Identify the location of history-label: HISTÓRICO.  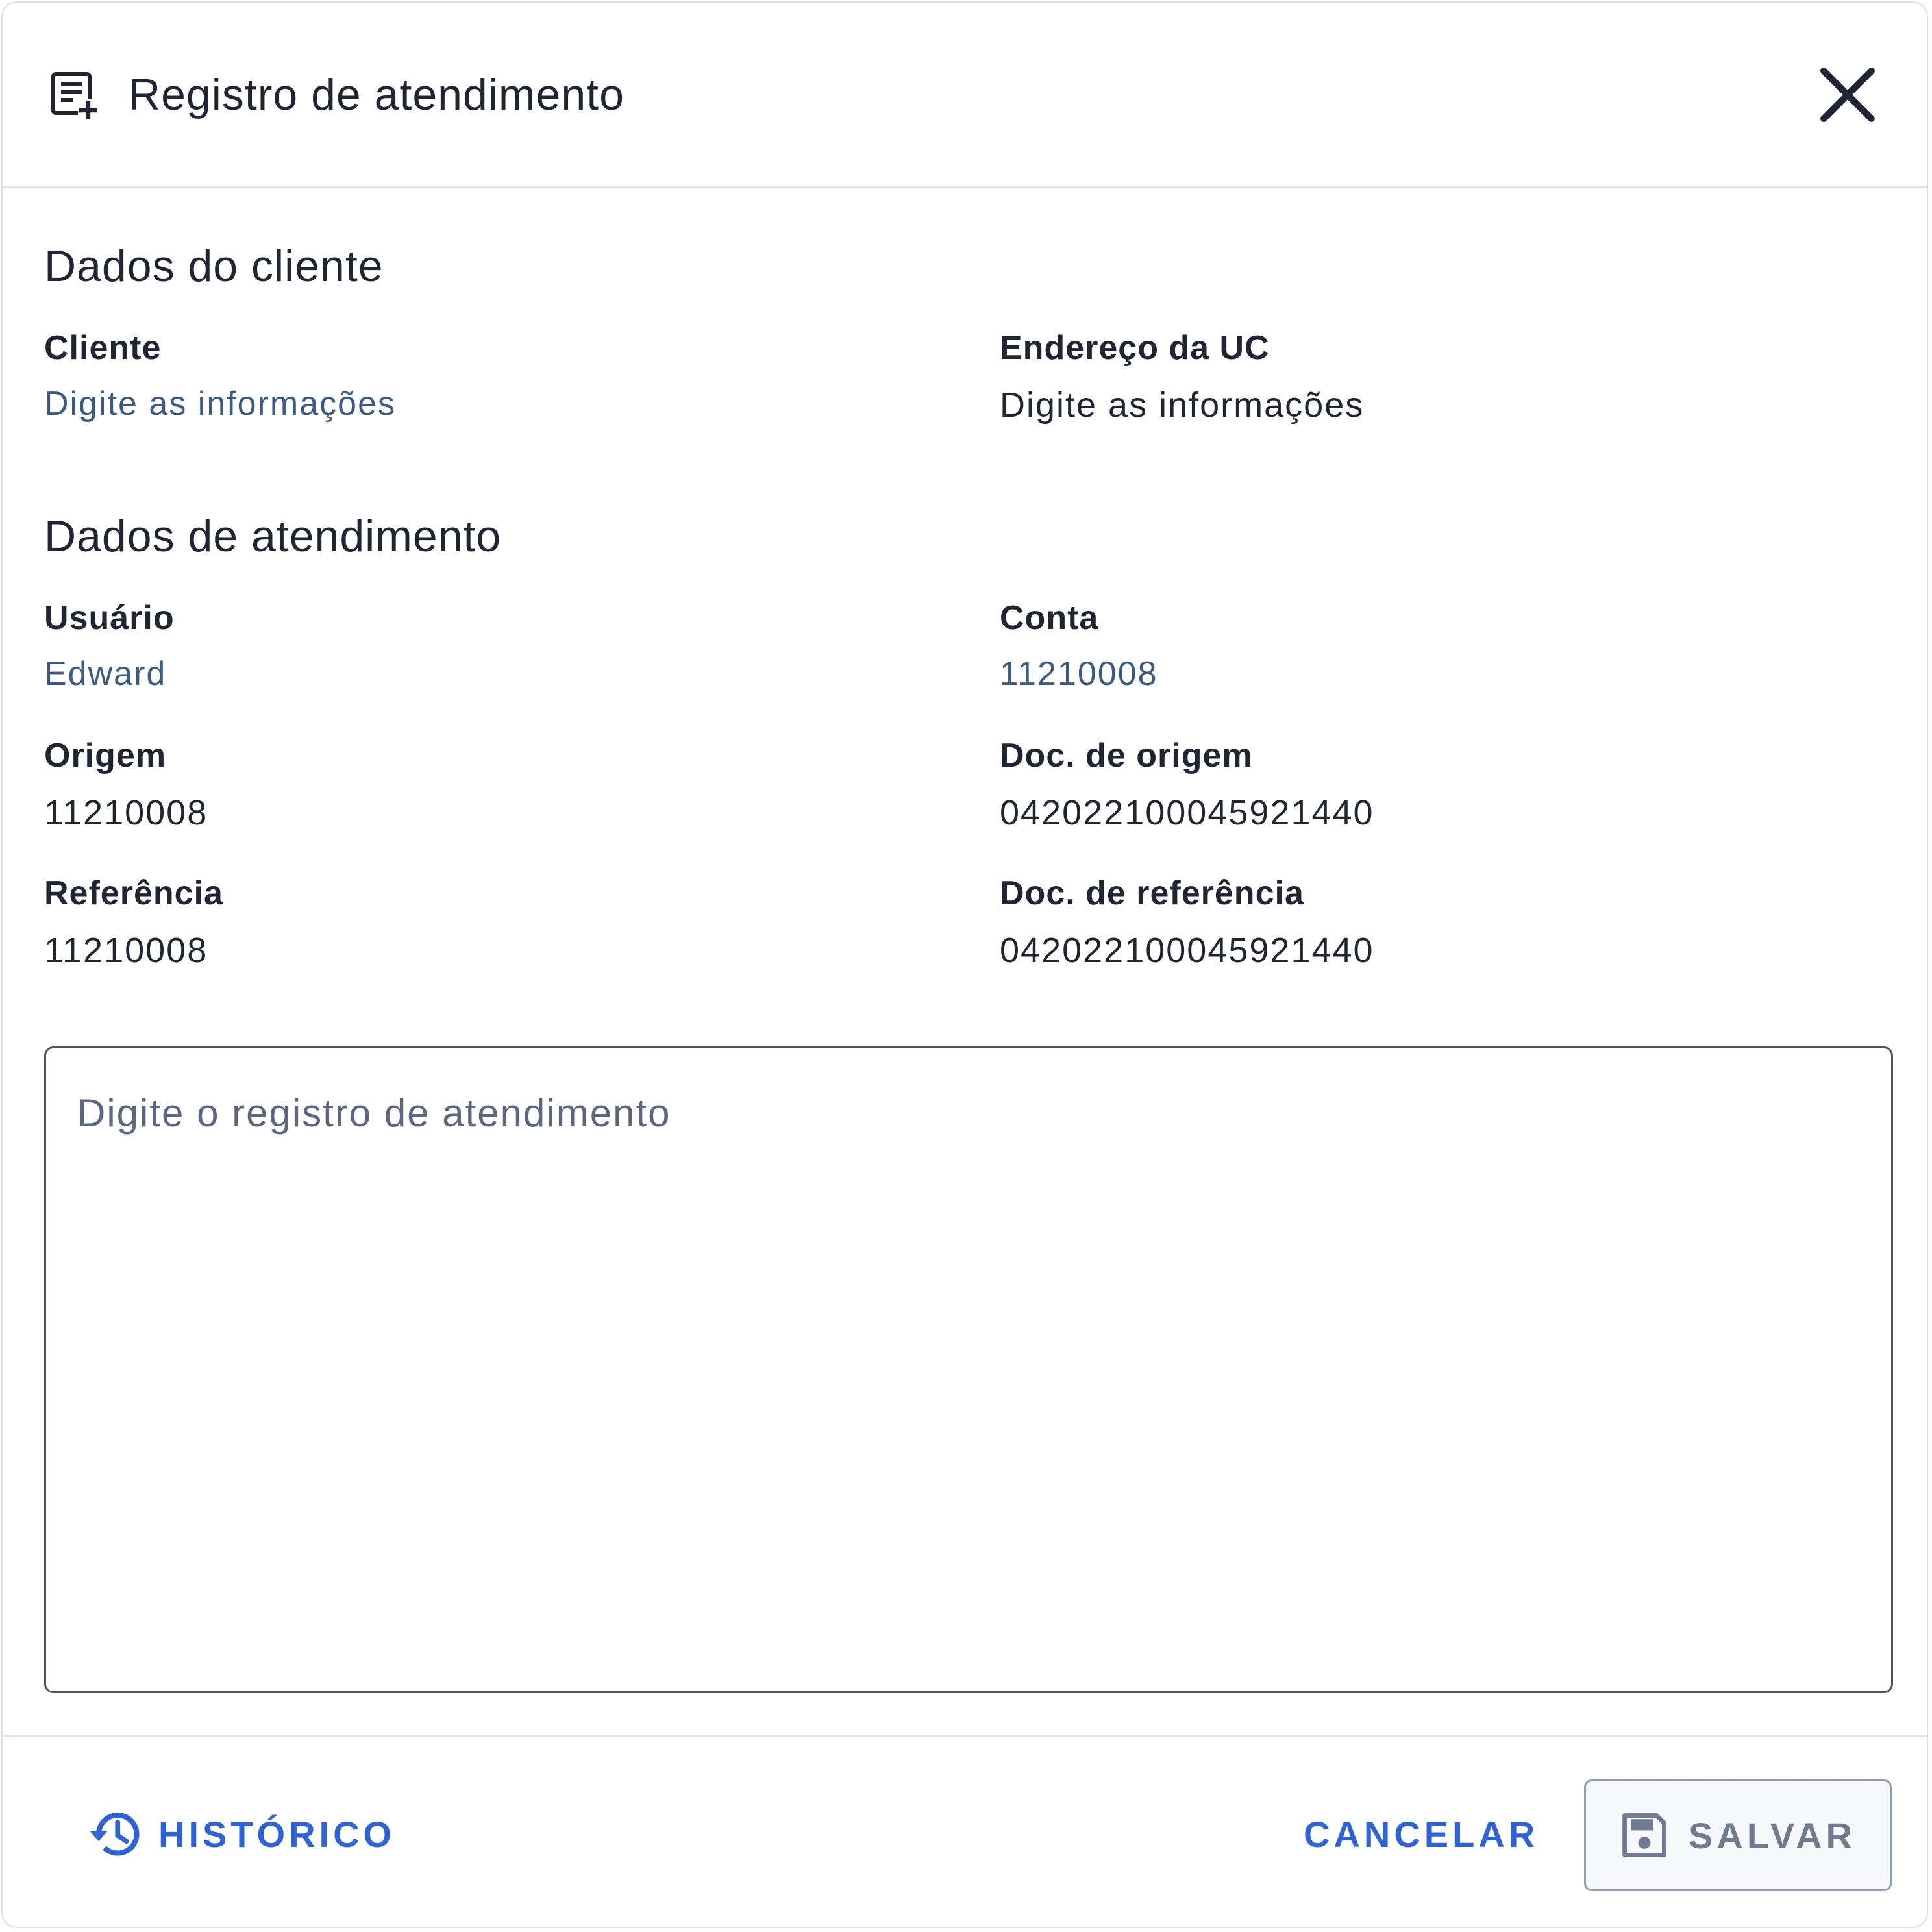
(277, 1834).